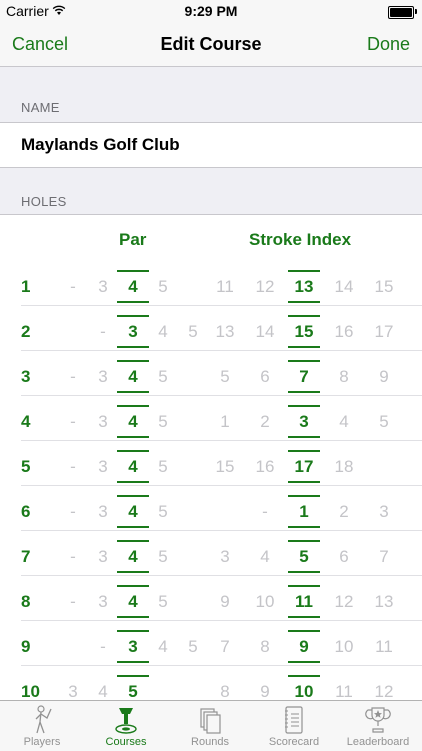  What do you see at coordinates (225, 422) in the screenshot?
I see `stroke-index-picker-option: 1` at bounding box center [225, 422].